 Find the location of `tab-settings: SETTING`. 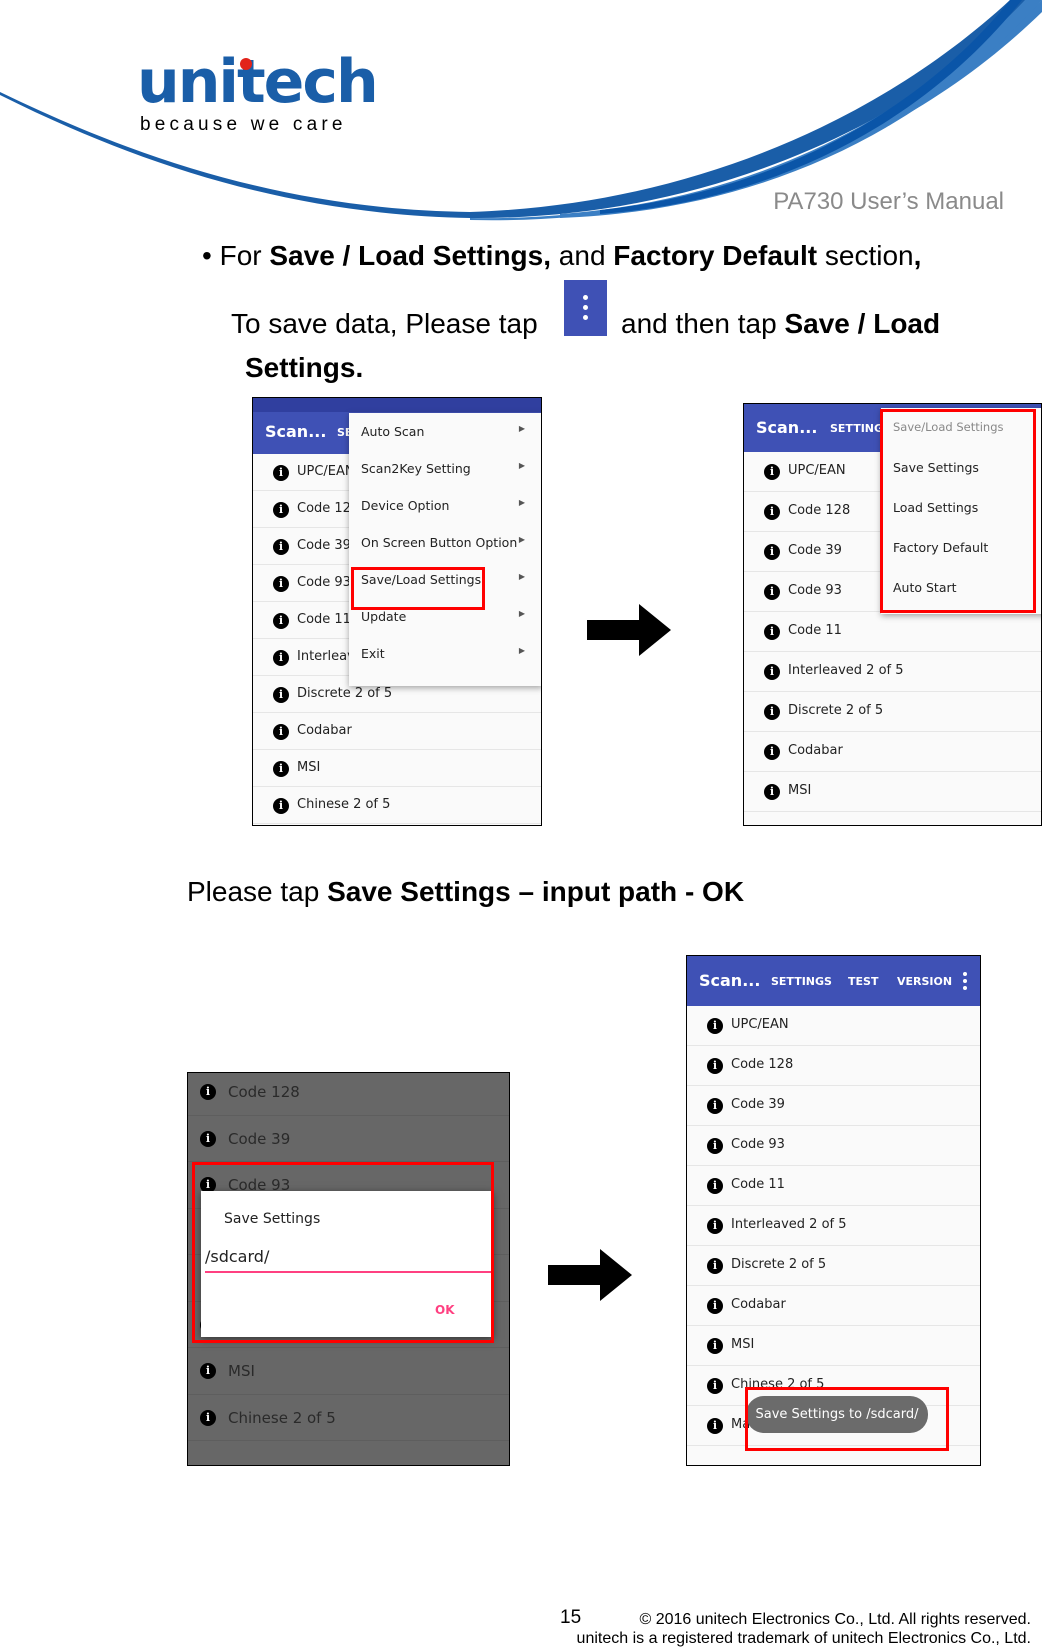

tab-settings: SETTING is located at coordinates (856, 428).